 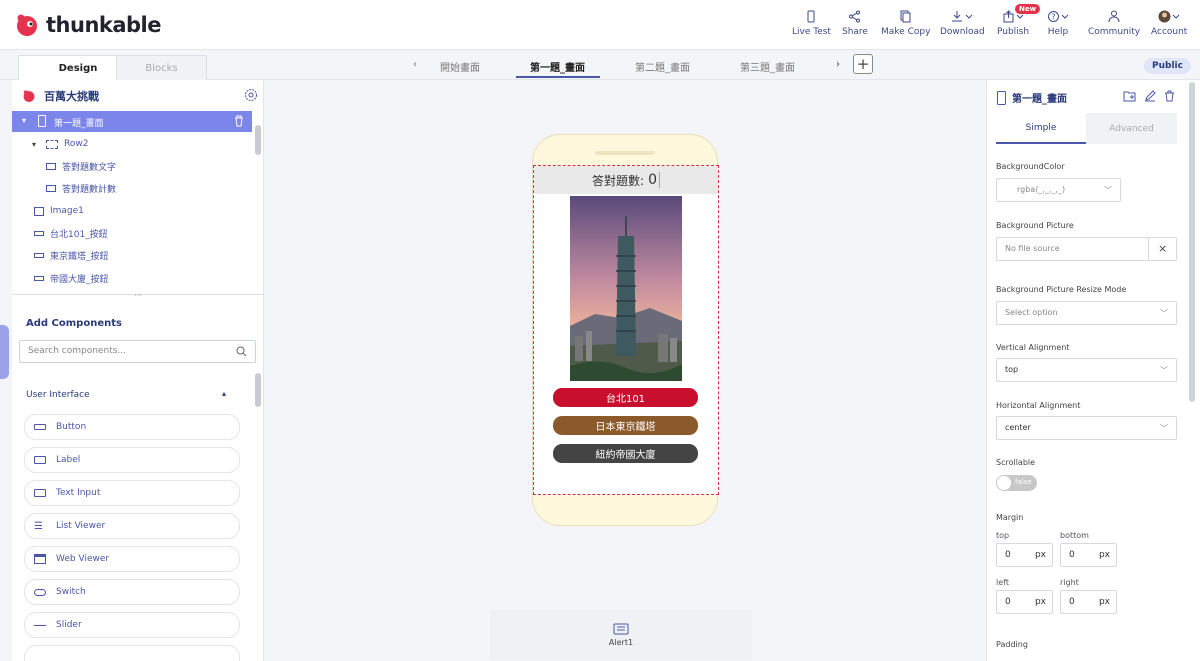 I want to click on screen-next-arrow: ›, so click(x=838, y=64).